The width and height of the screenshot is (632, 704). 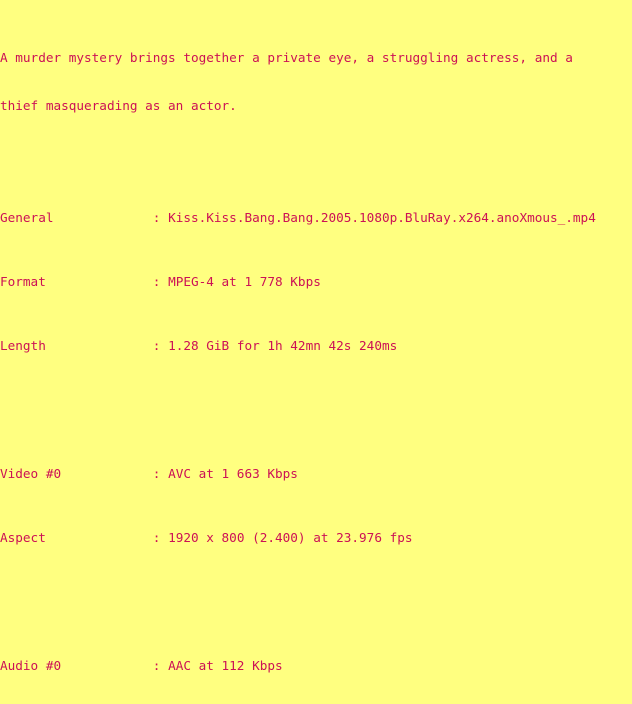 What do you see at coordinates (118, 105) in the screenshot?
I see `synopsis-line-2: thief masquerading as an actor.` at bounding box center [118, 105].